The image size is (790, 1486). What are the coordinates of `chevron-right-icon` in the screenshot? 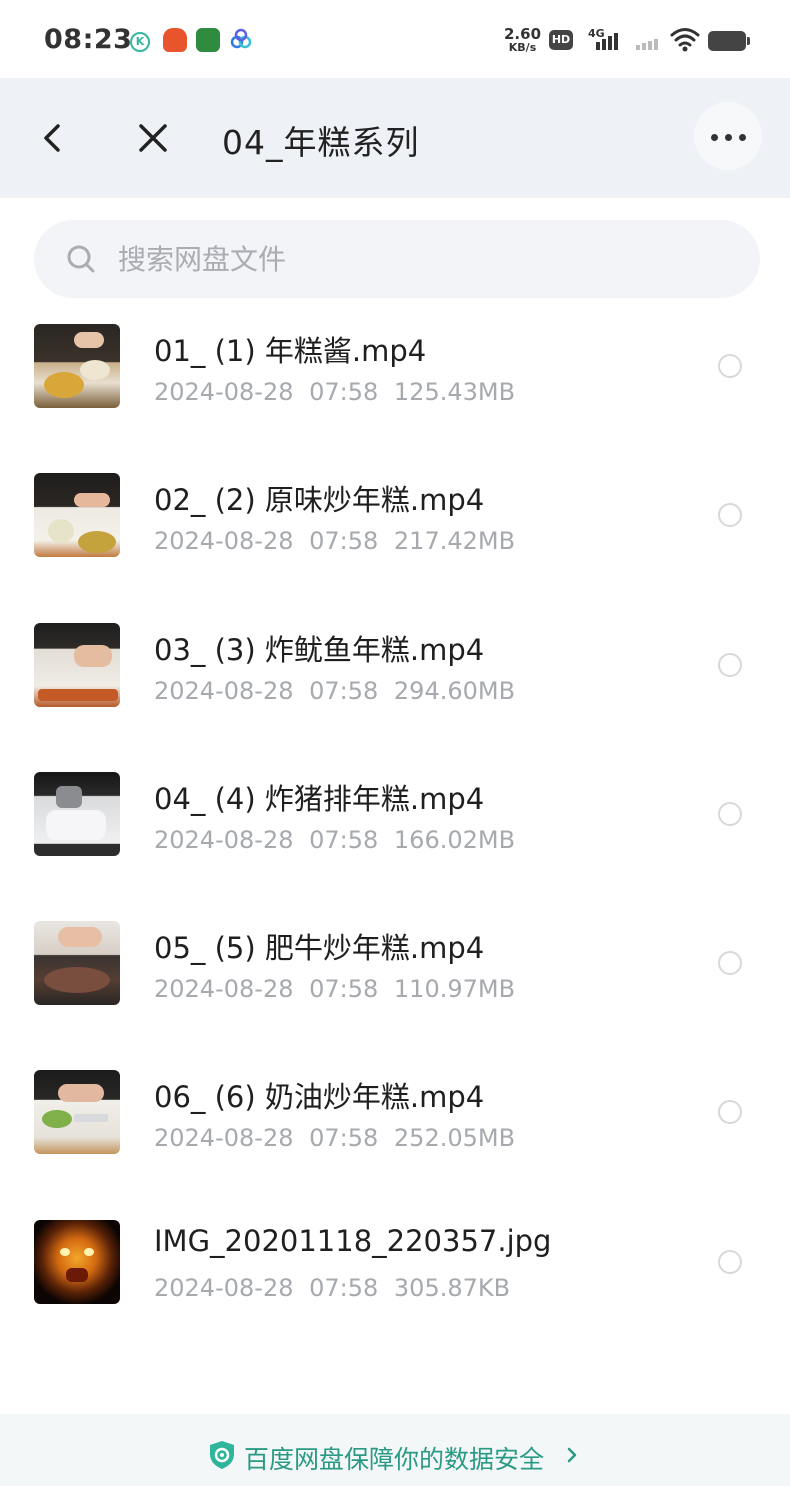 It's located at (572, 1455).